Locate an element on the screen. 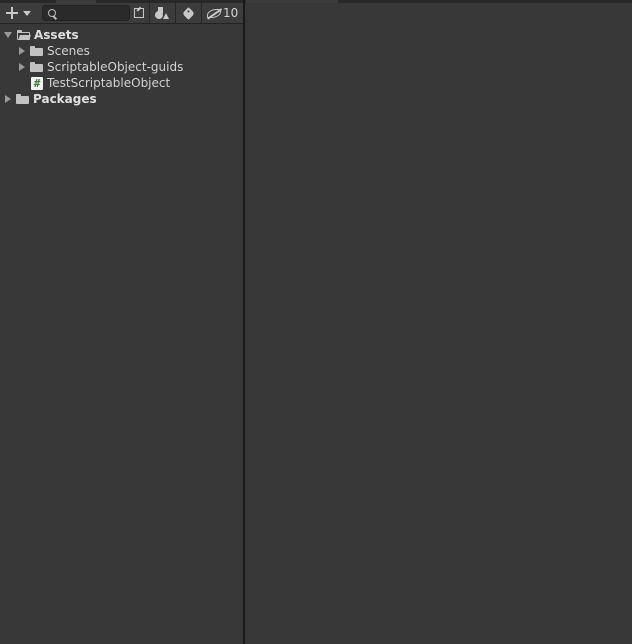  project-toolbar: 10 is located at coordinates (121, 13).